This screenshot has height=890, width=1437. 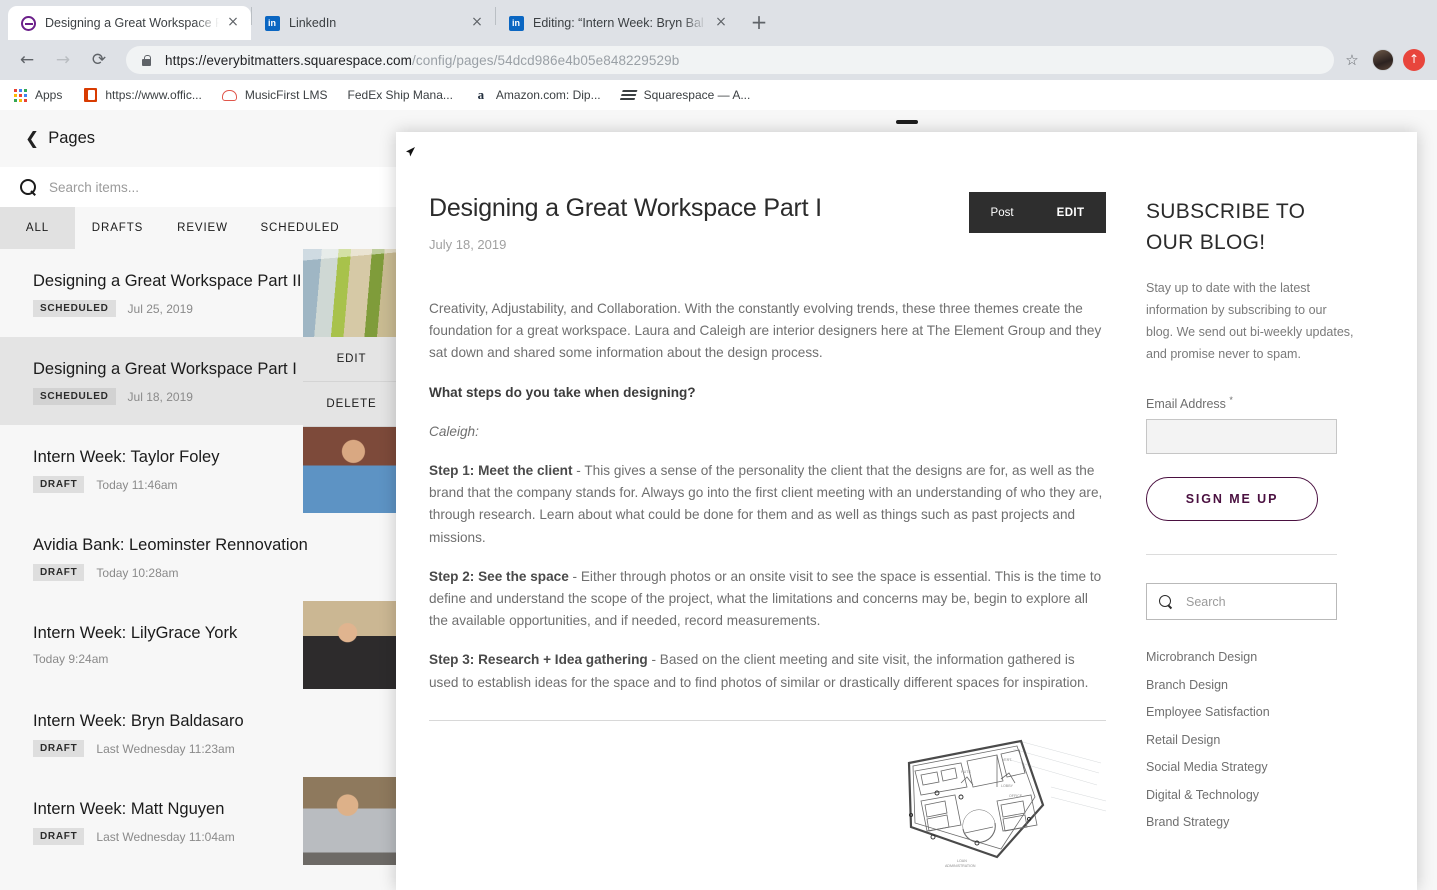 I want to click on forward-icon: →, so click(x=63, y=60).